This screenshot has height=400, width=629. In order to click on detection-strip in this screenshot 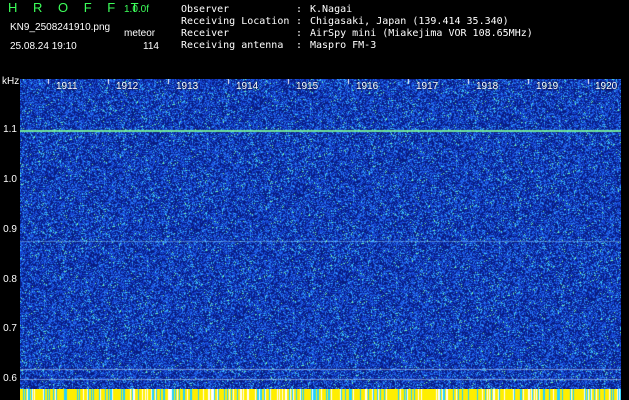, I will do `click(320, 394)`.